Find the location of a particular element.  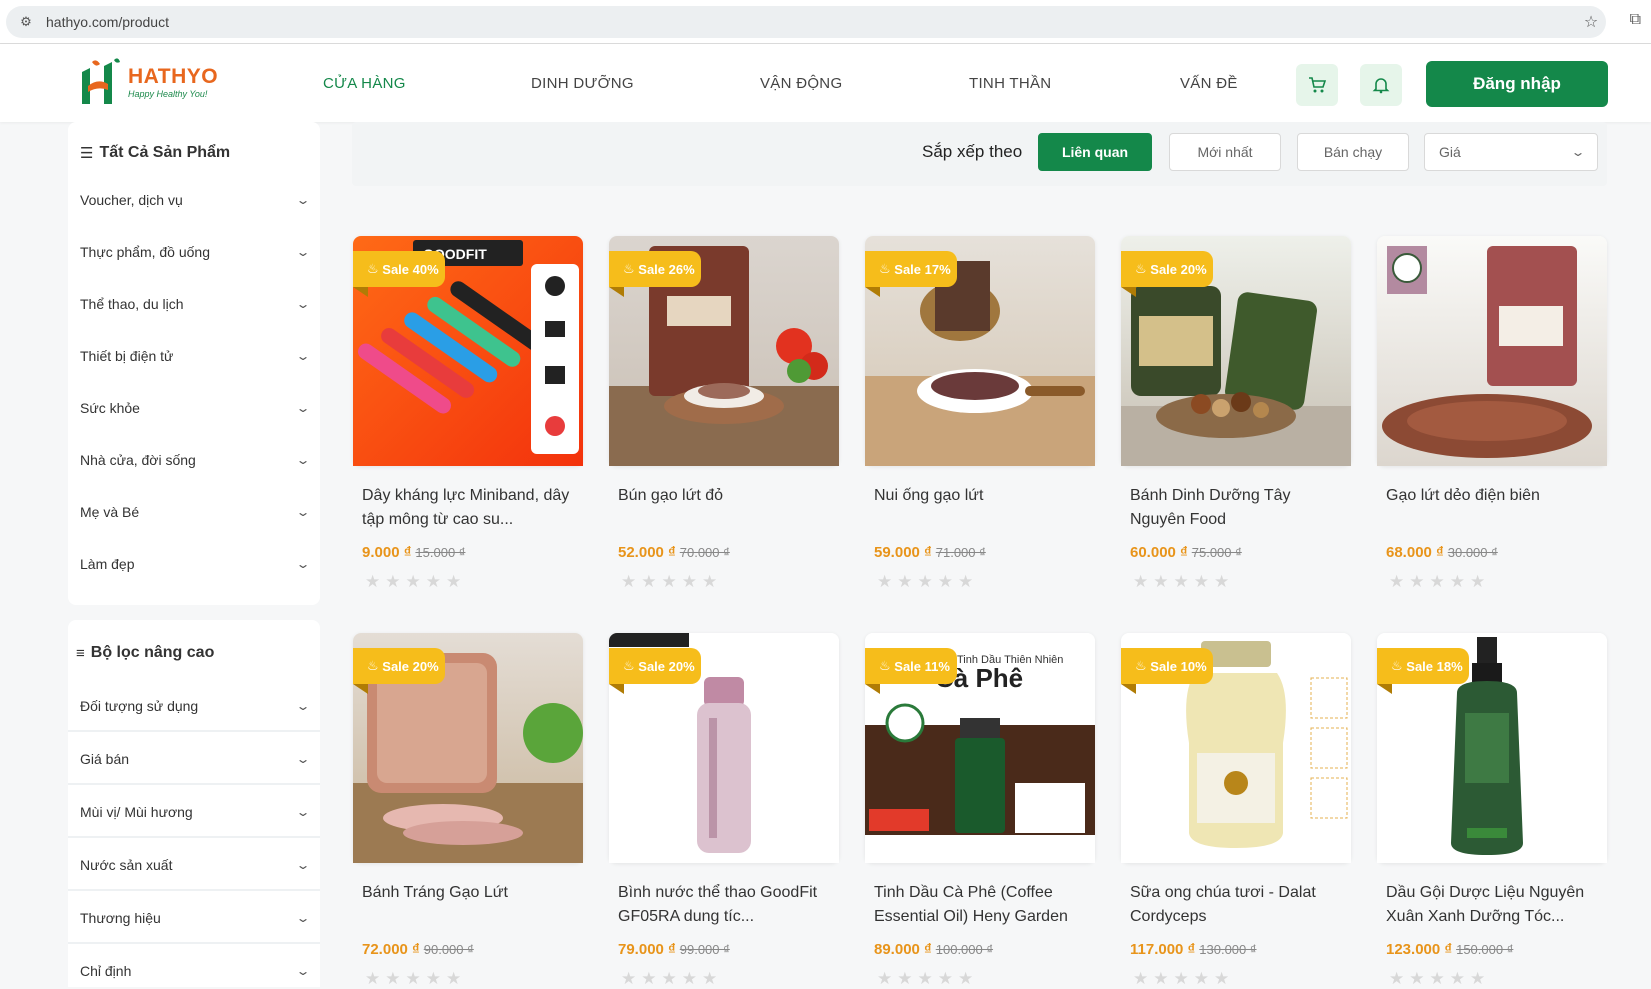

logo-tagline: Happy Healthy You! is located at coordinates (168, 94).